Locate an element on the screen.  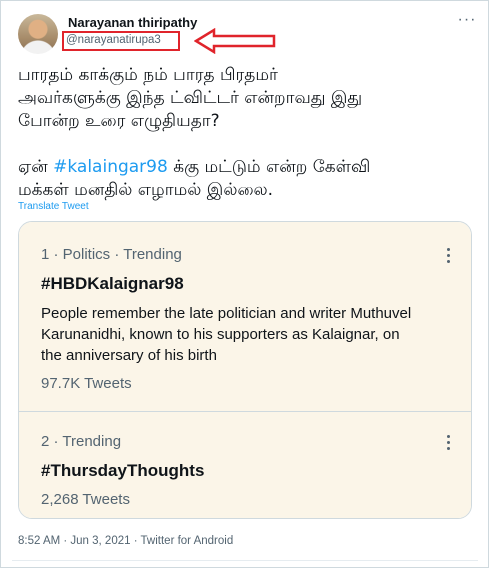
trend-meta: 2 · Trending is located at coordinates (81, 441).